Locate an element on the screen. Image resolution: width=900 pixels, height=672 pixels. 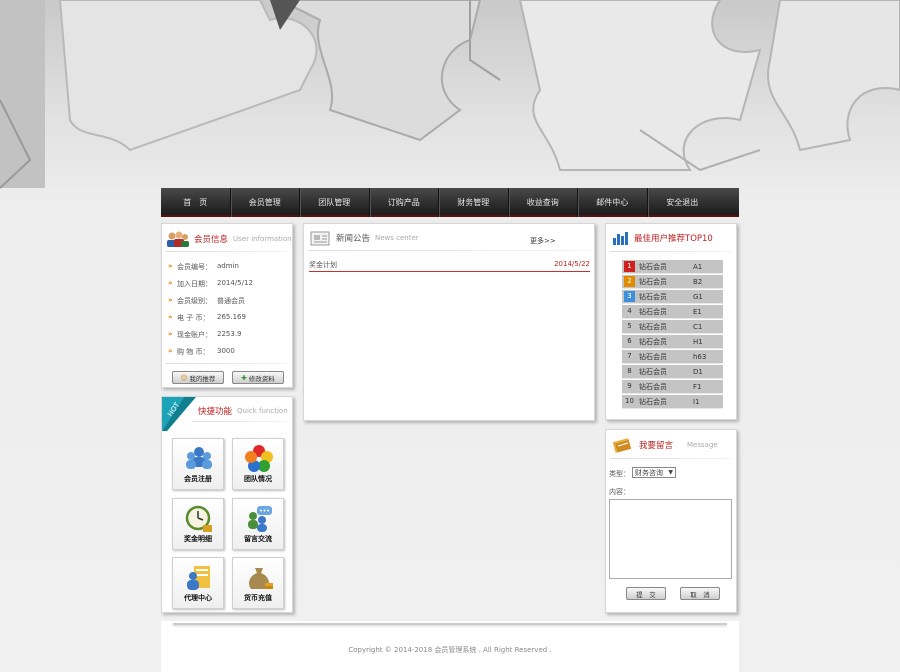
quick-function-title: 快捷功能 Quick function is located at coordinates (243, 411).